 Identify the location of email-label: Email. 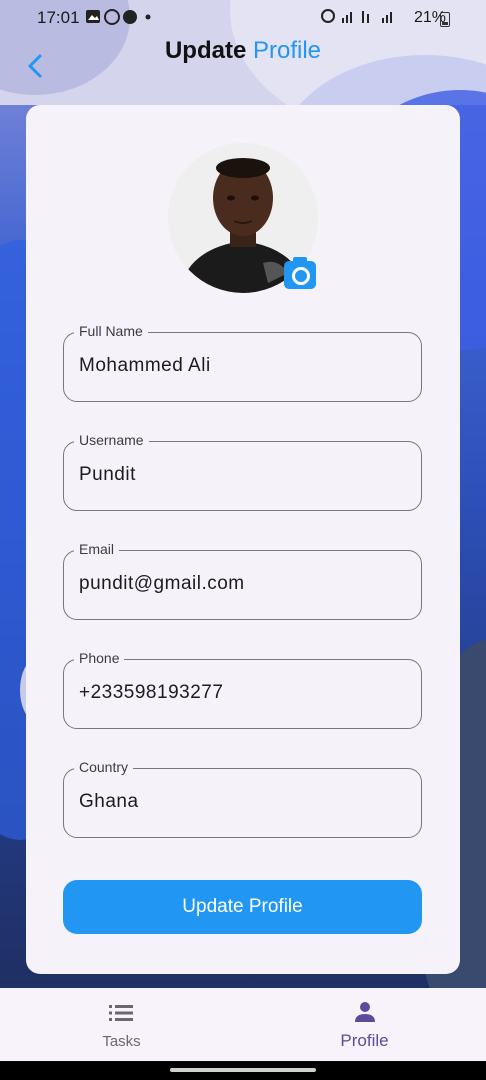
(97, 549).